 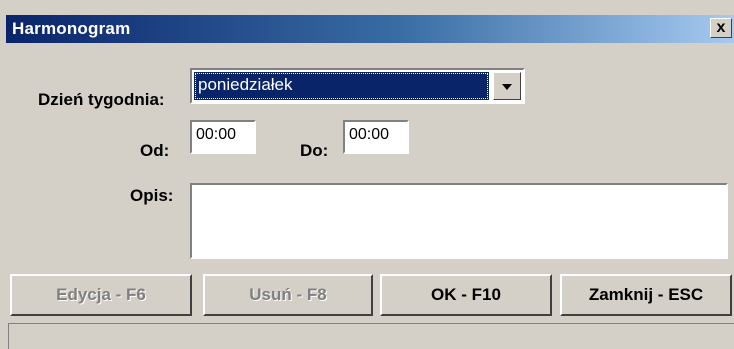 I want to click on close-window-button: x, so click(x=721, y=28).